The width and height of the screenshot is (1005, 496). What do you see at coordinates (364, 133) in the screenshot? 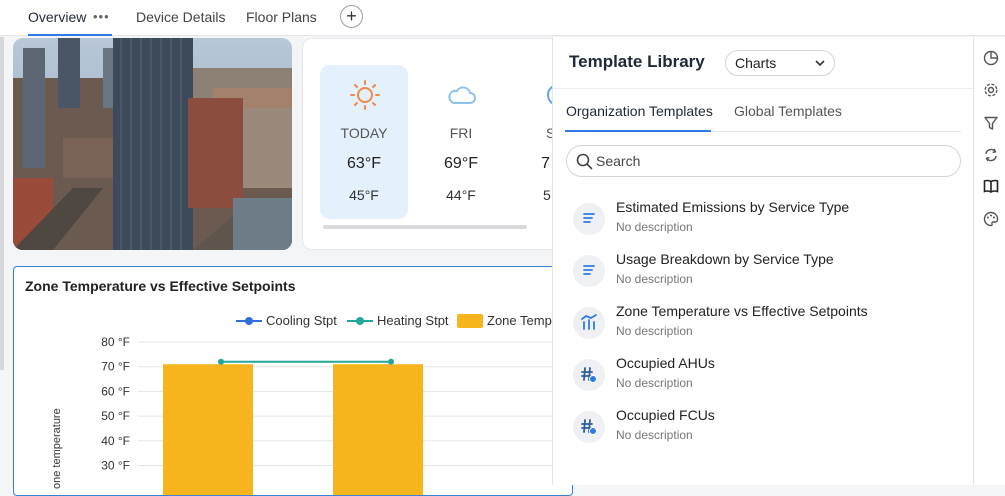
I see `day-name: TODAY` at bounding box center [364, 133].